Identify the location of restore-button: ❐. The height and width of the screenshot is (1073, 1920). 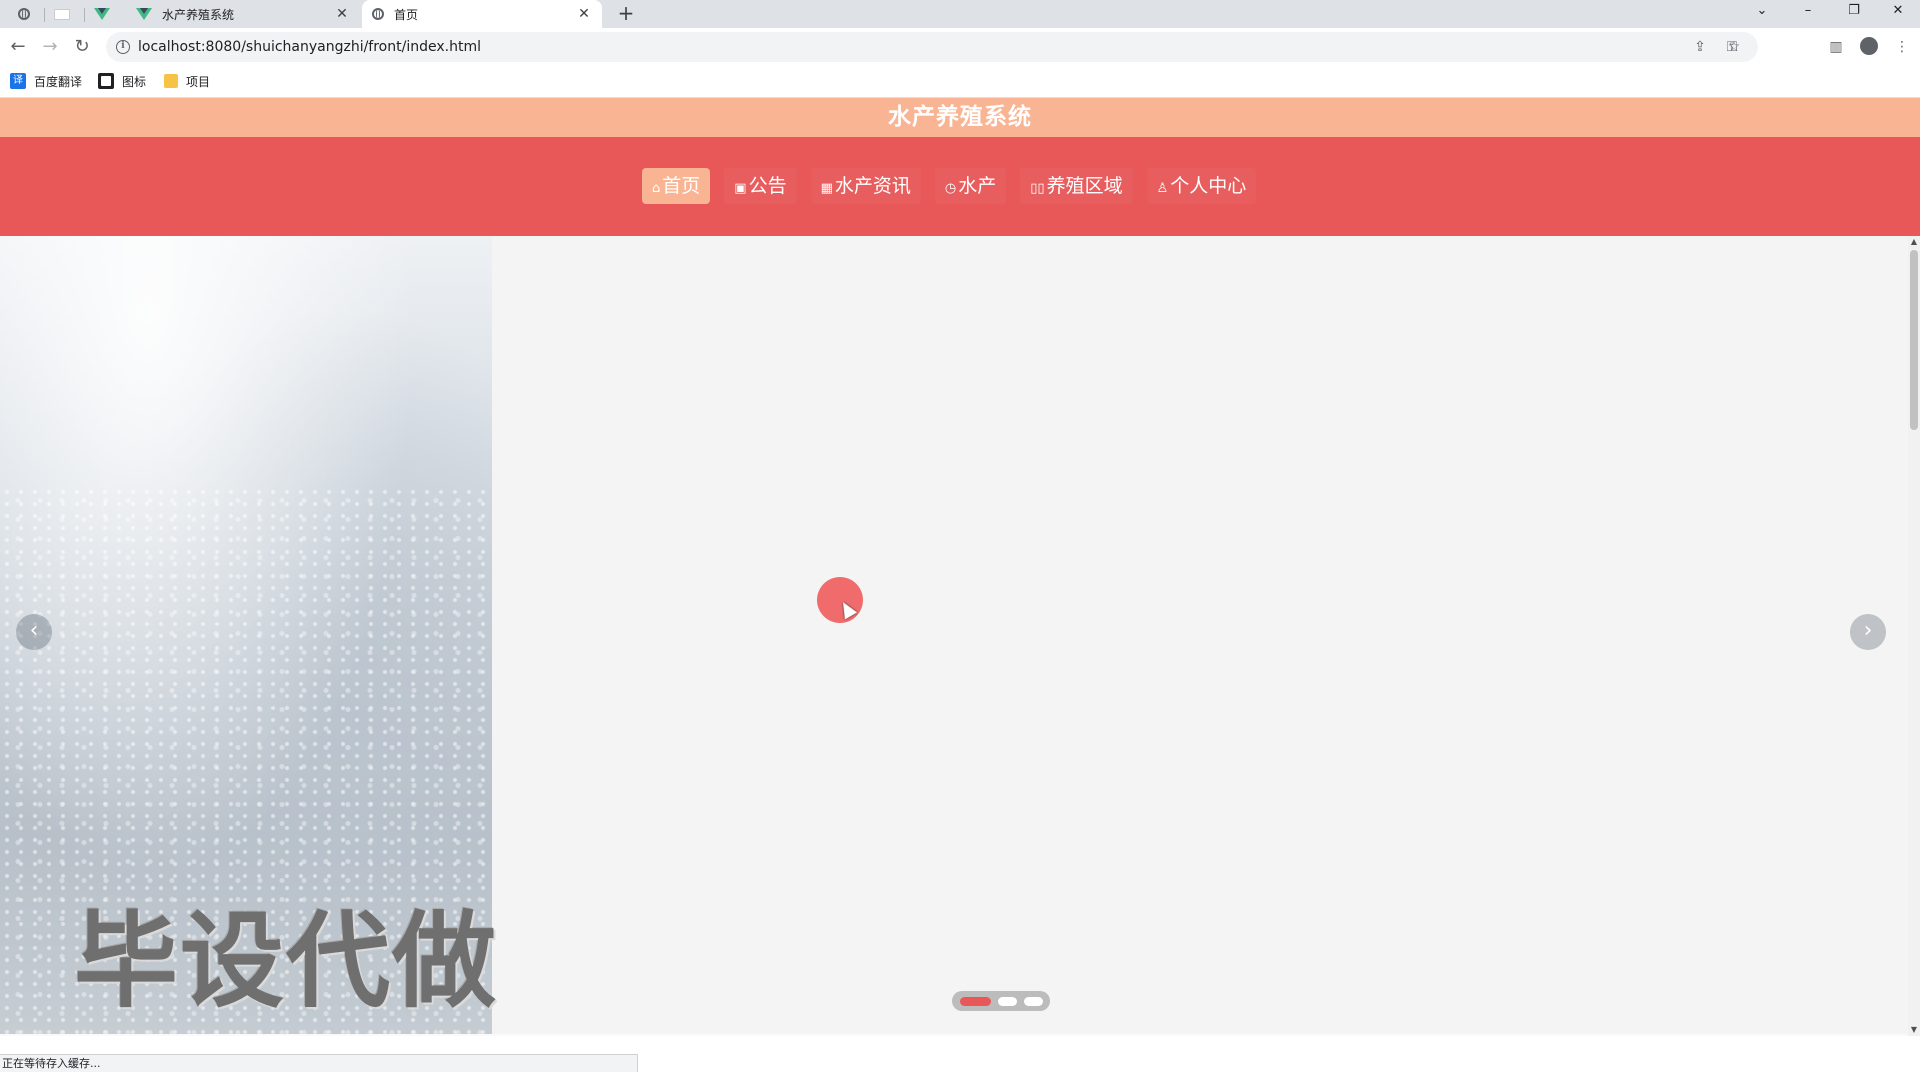
(1854, 11).